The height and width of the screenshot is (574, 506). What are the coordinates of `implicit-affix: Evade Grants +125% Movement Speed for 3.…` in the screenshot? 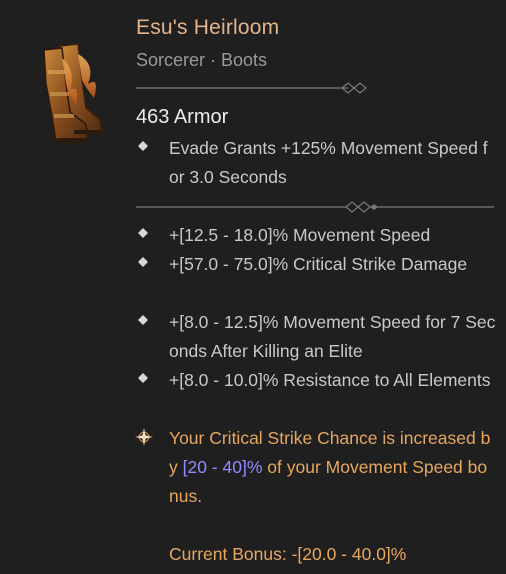 It's located at (316, 163).